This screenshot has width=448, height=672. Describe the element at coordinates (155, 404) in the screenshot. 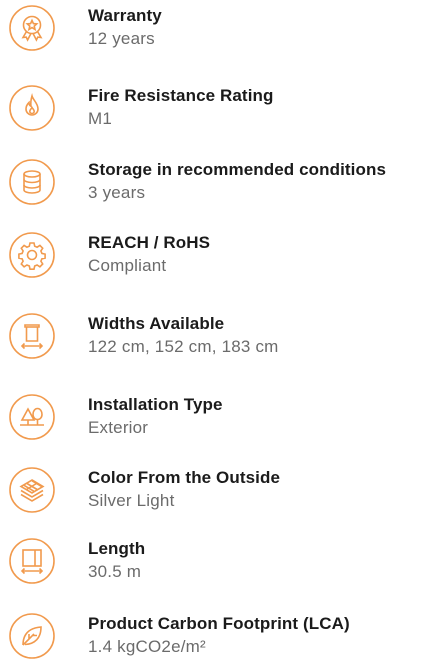

I see `spec-label: Installation Type` at that location.